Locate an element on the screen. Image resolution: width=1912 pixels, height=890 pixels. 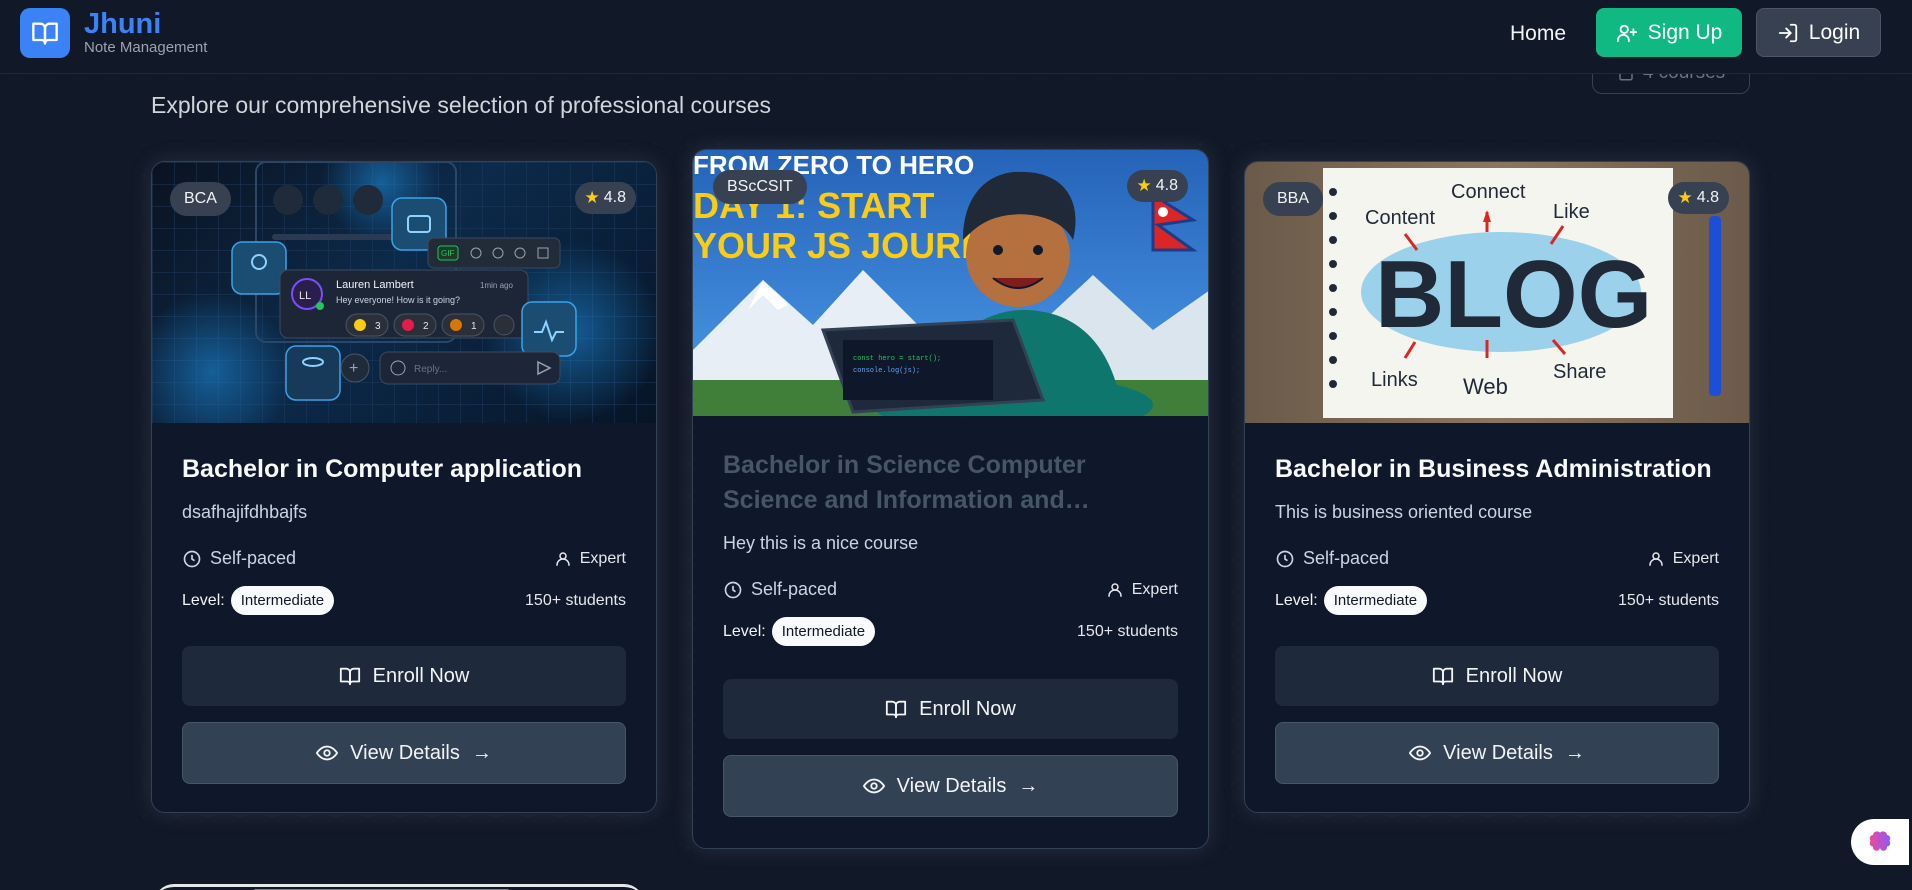
assistant-fab-button is located at coordinates (1880, 842).